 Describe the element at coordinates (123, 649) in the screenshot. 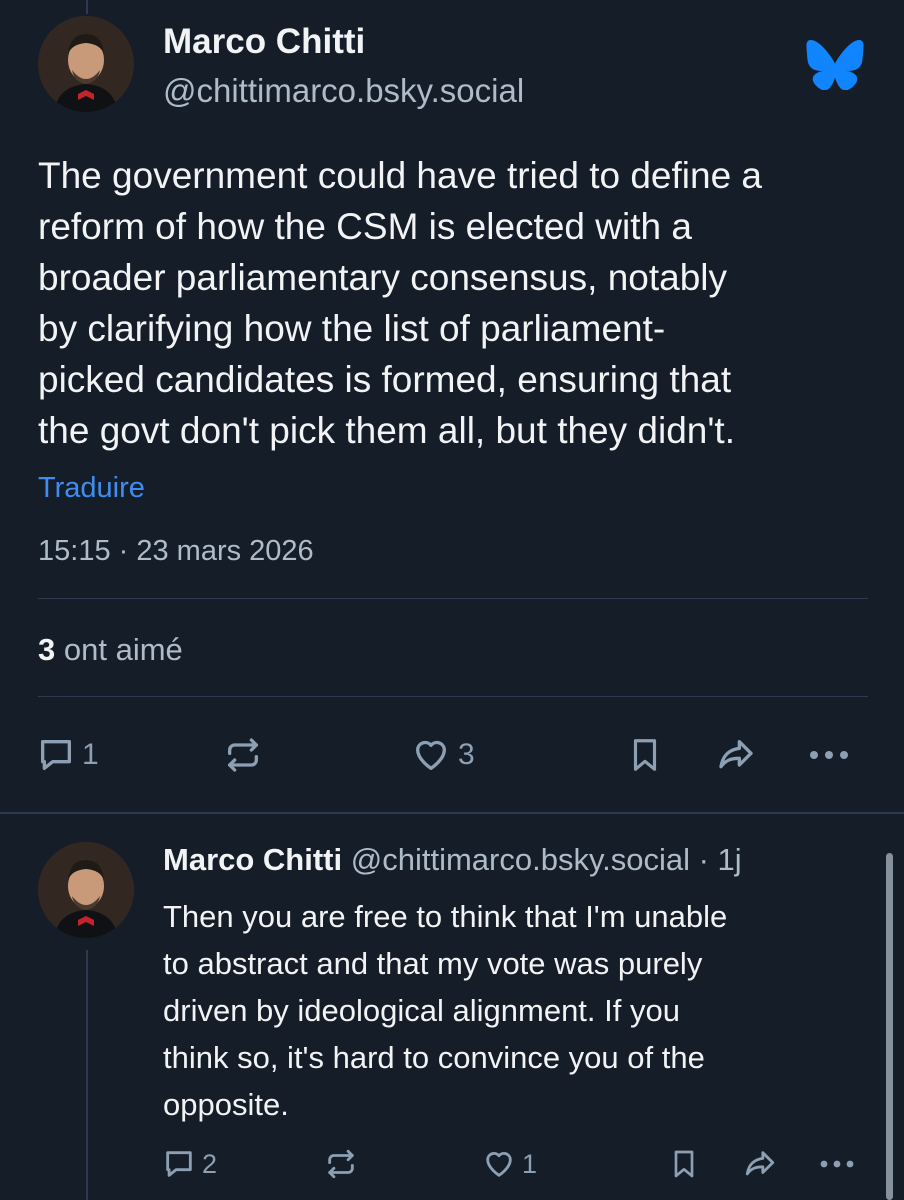

I see `likes-label: ont aimé` at that location.